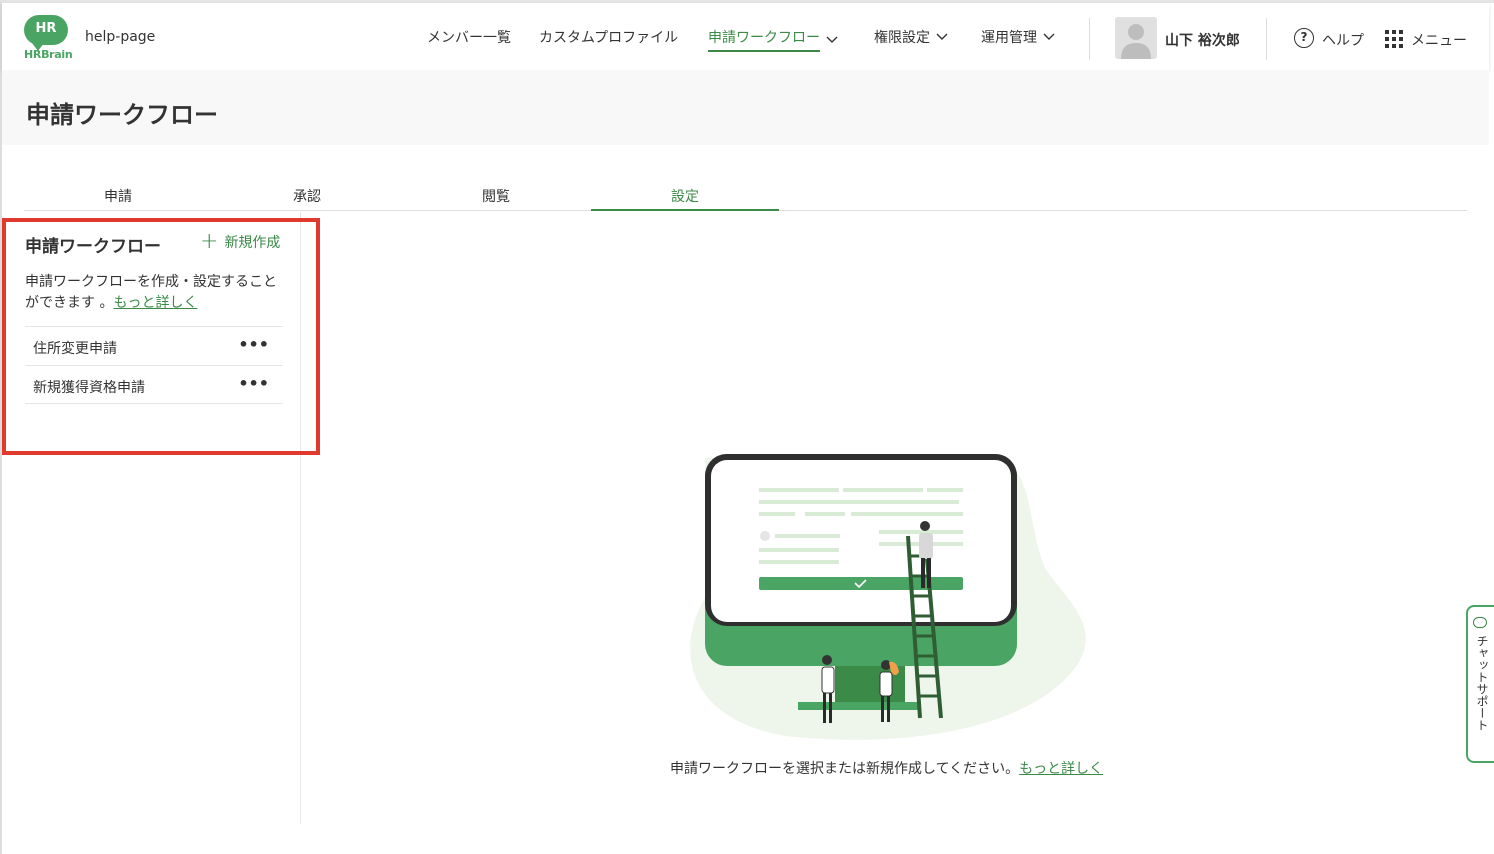  I want to click on nav-label: 権限設定, so click(902, 38).